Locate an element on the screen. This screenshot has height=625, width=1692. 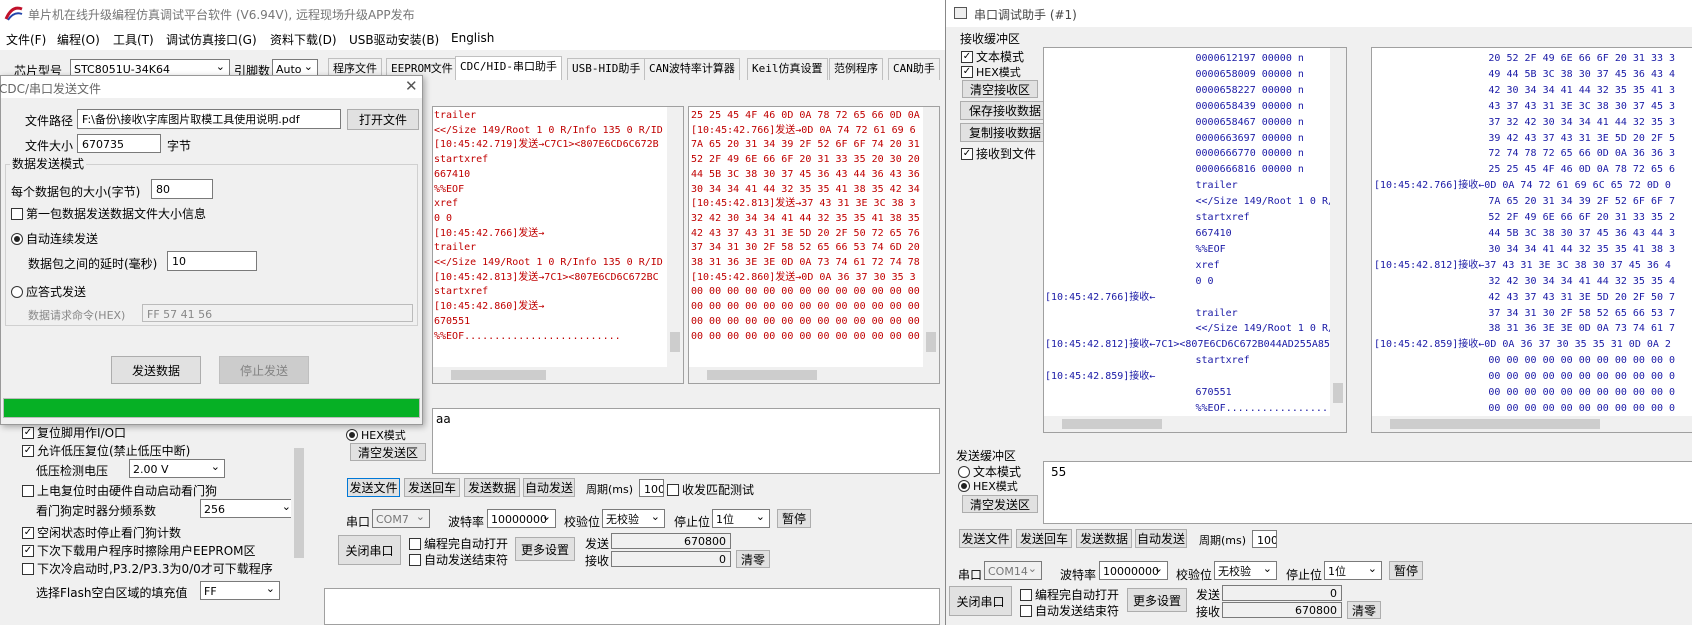
tab-can-helper: CAN助手 is located at coordinates (914, 69).